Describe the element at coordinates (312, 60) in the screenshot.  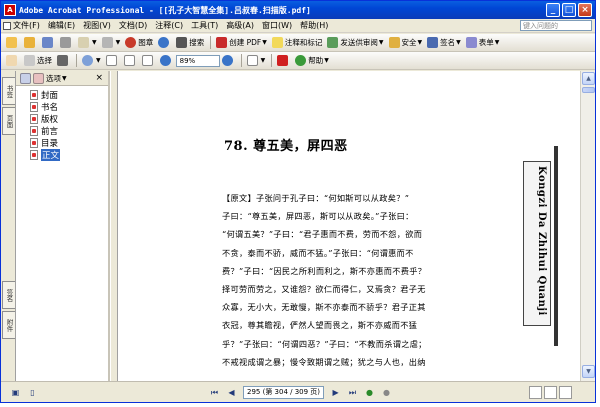
I see `help-button: 帮助 ▼` at that location.